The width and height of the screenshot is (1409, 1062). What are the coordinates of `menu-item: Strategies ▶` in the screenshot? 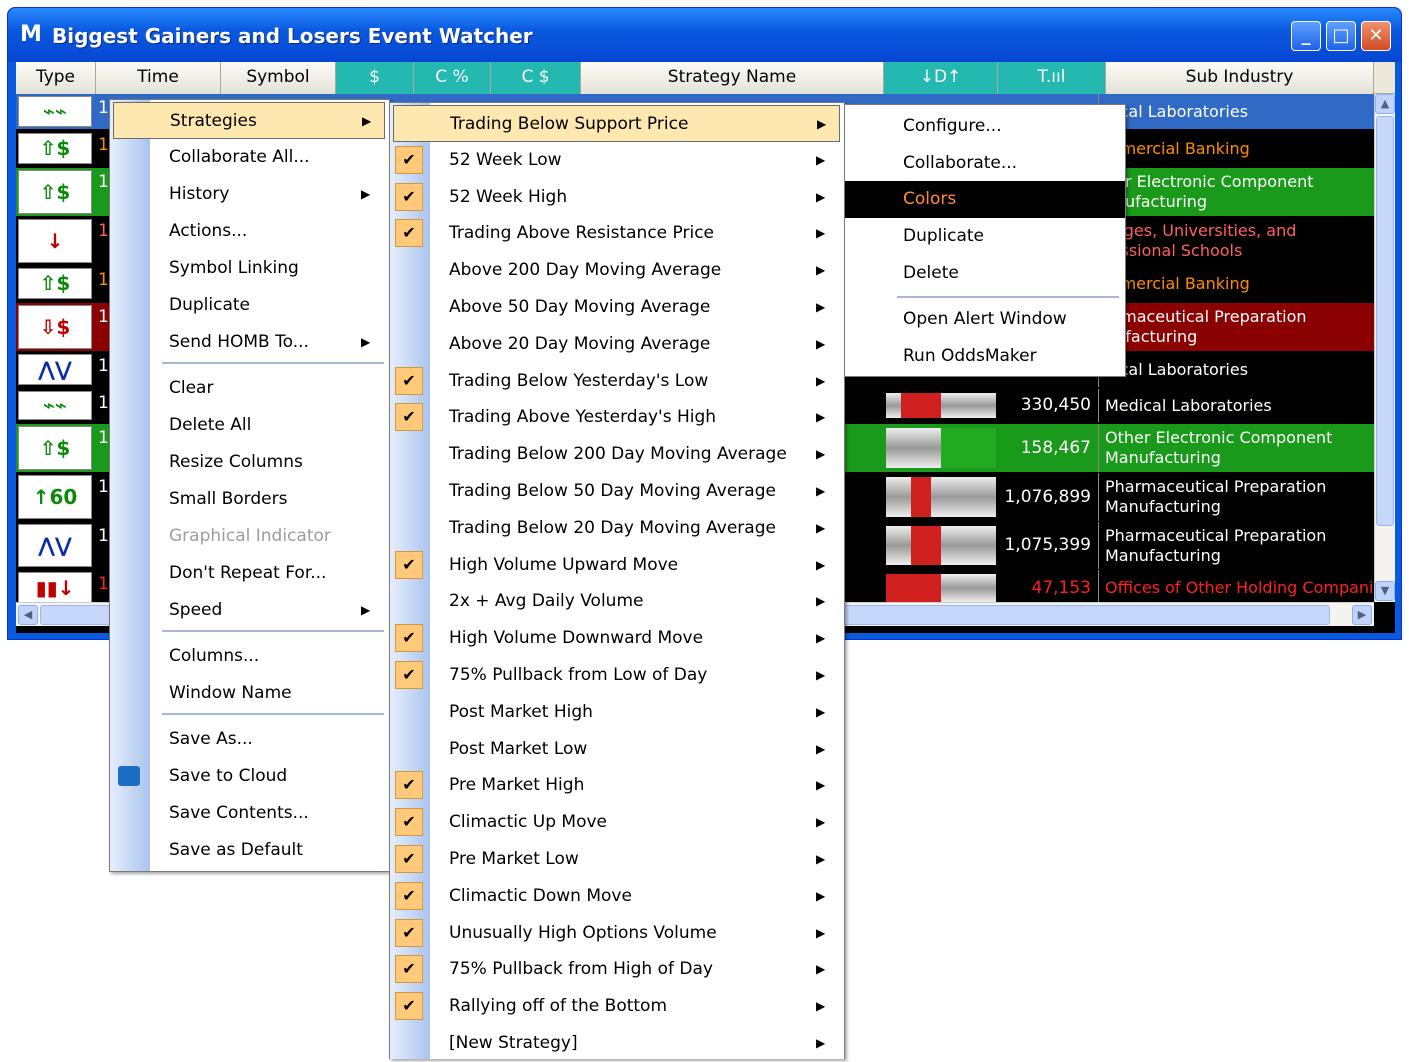 It's located at (249, 120).